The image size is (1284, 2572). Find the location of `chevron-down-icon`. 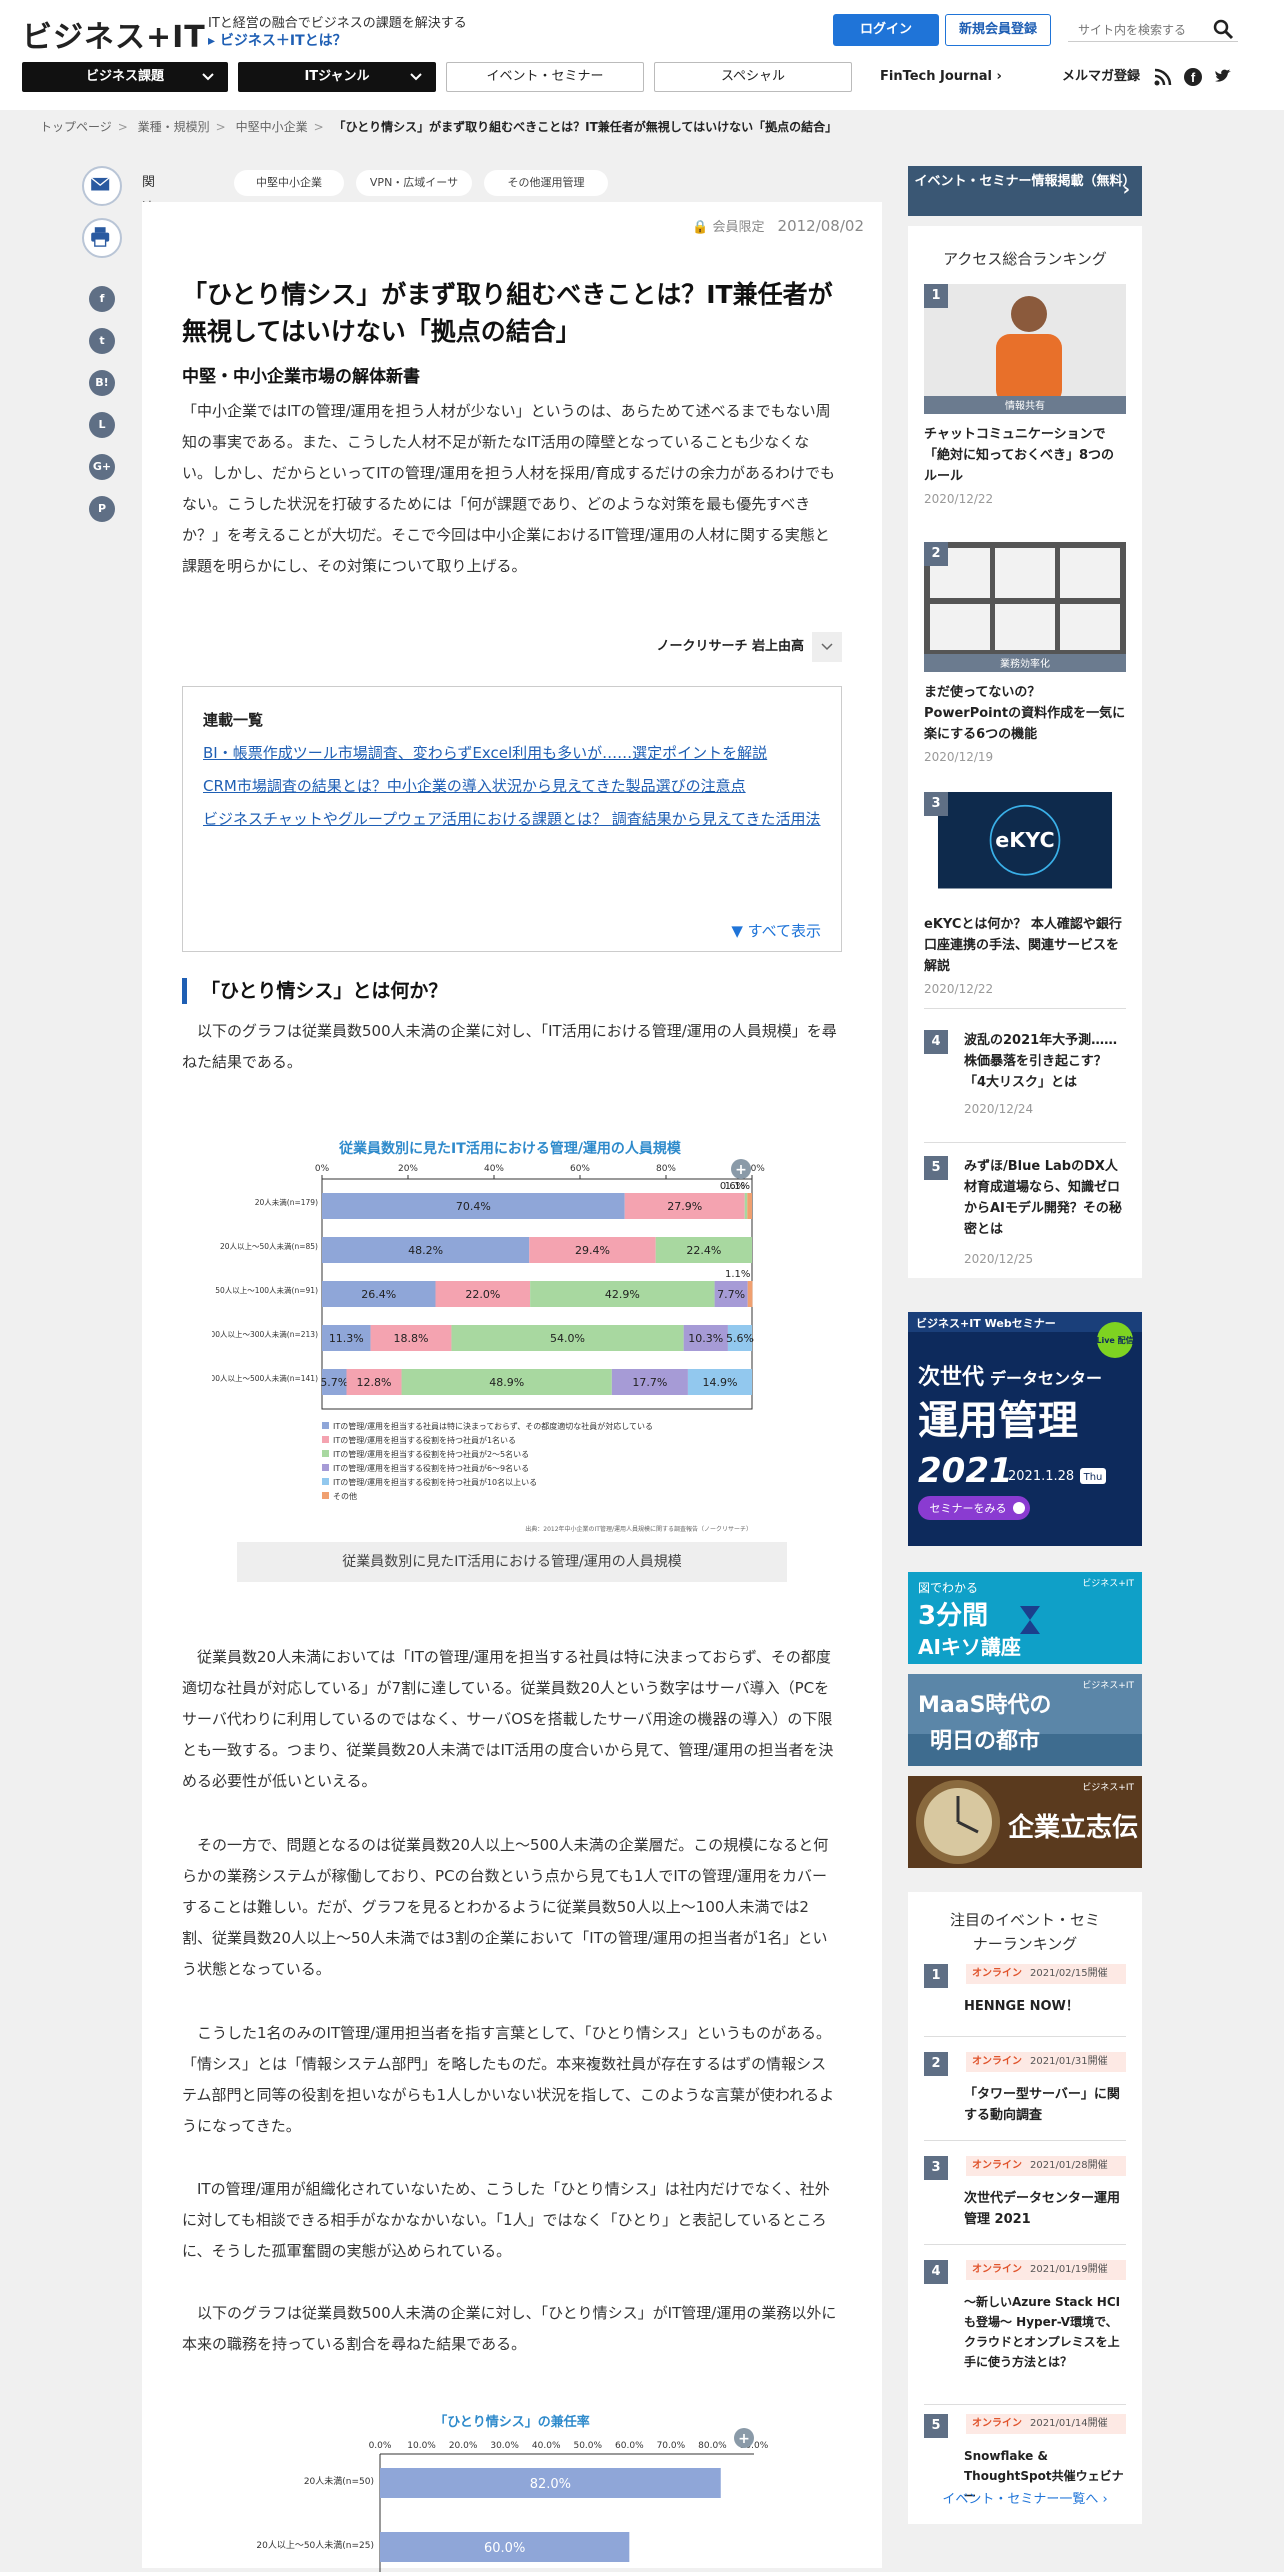

chevron-down-icon is located at coordinates (416, 77).